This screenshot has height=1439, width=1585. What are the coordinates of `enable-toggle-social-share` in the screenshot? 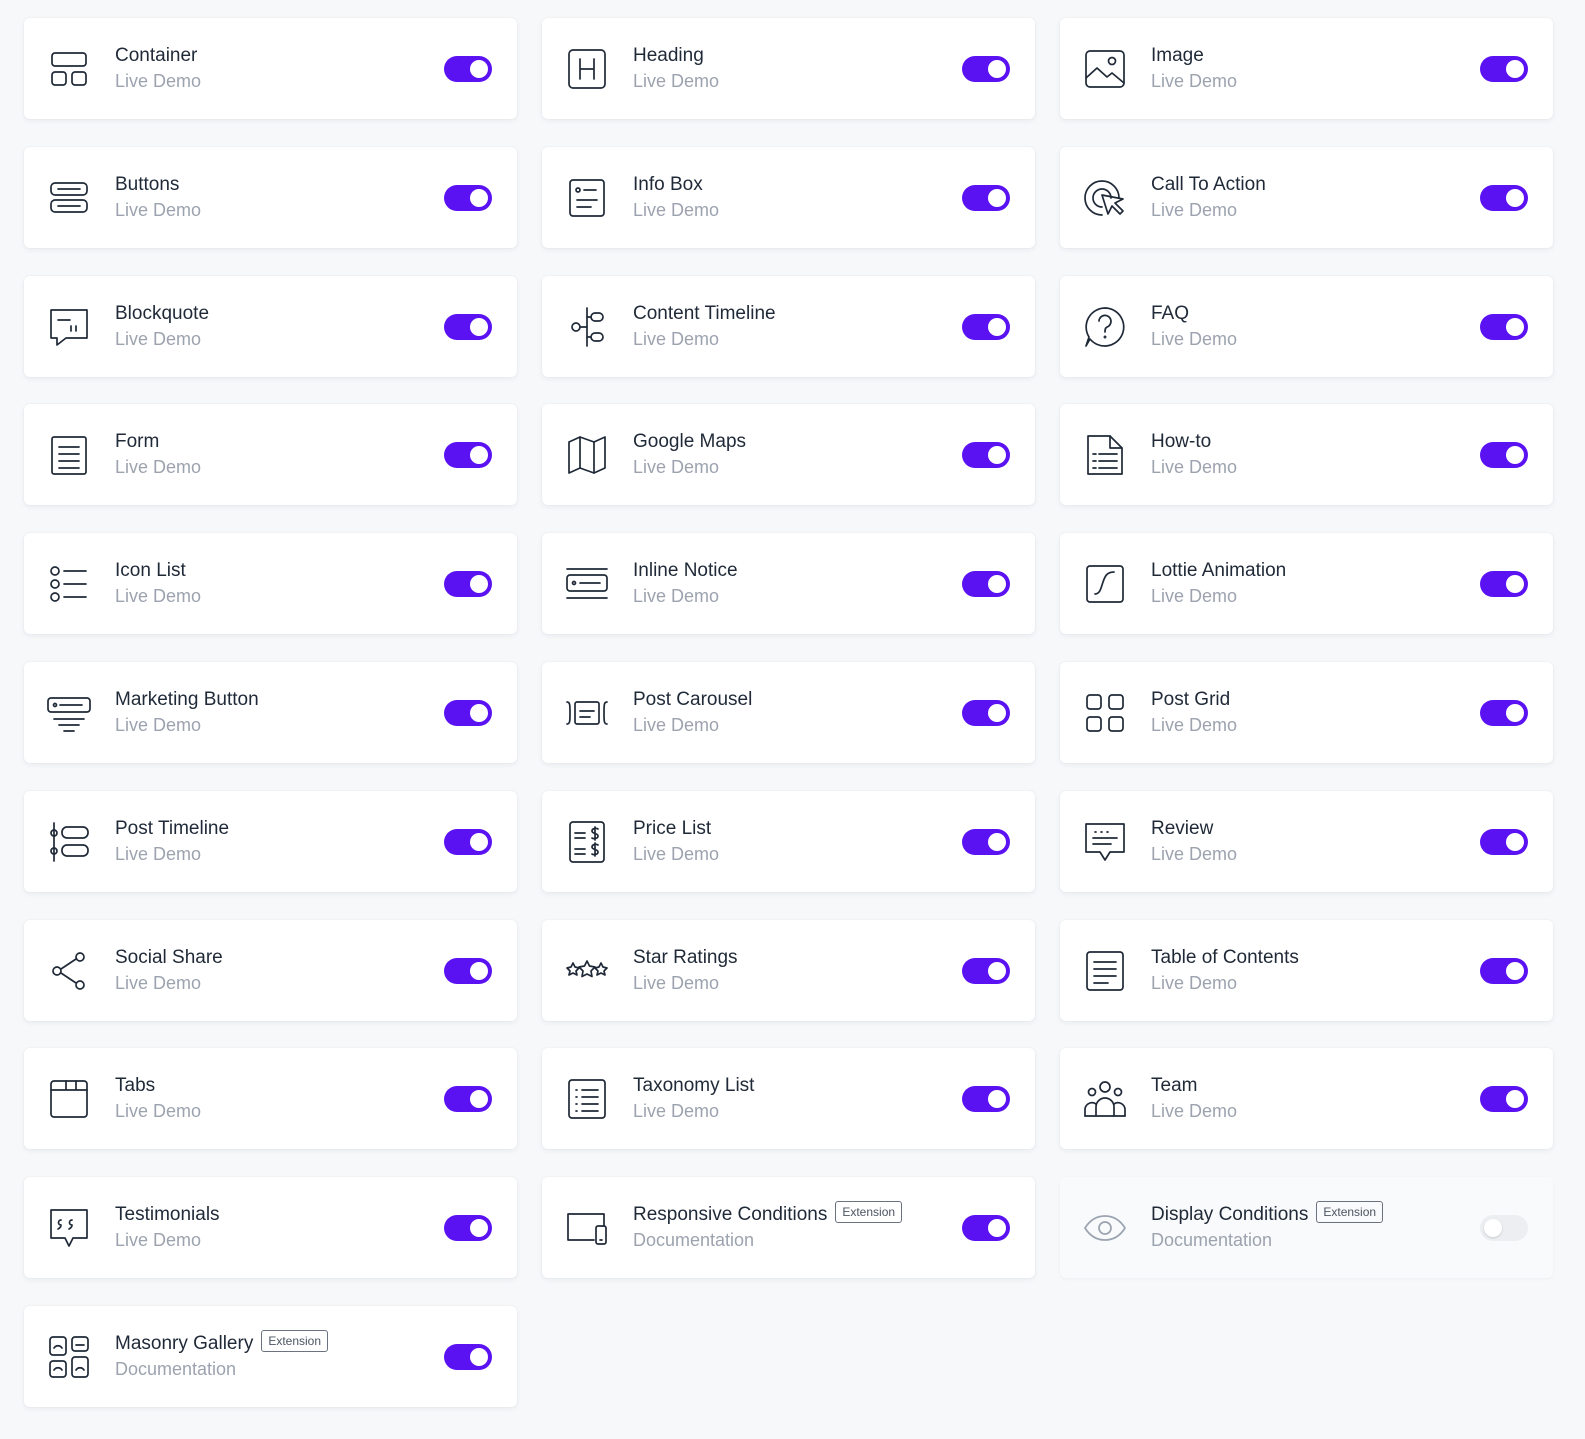 It's located at (468, 971).